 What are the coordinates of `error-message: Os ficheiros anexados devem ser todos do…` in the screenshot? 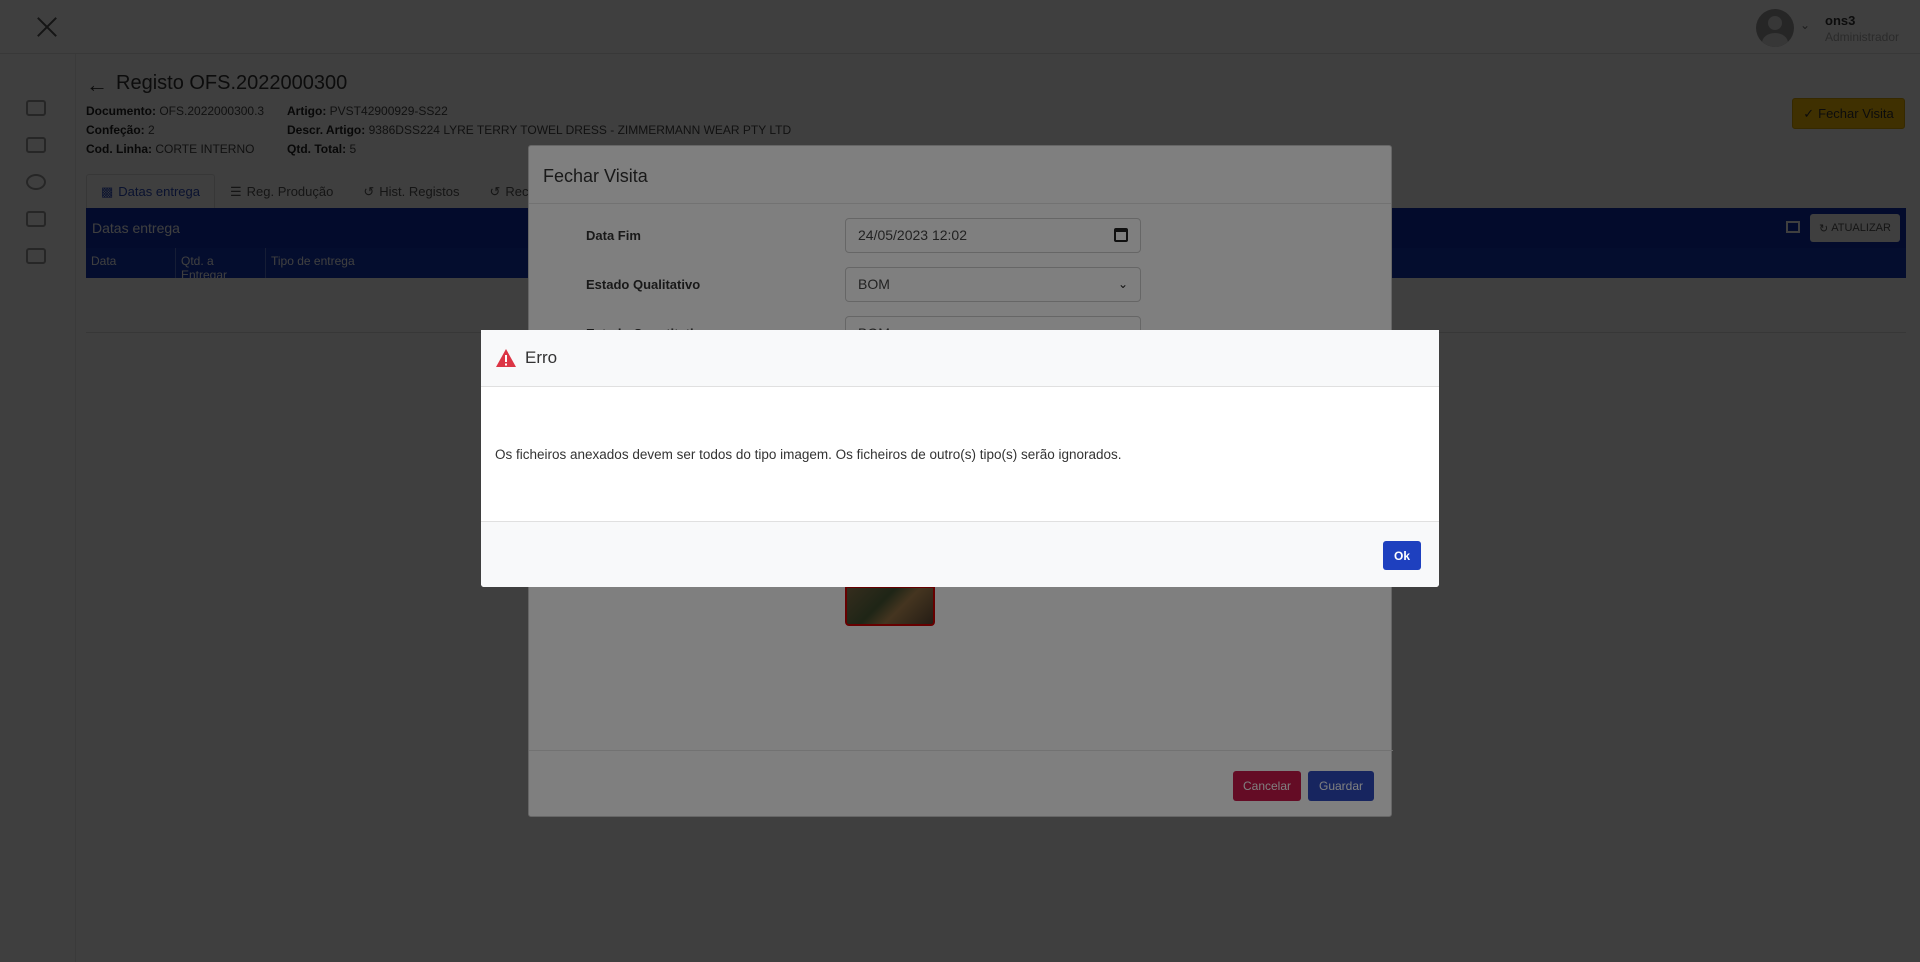 It's located at (808, 454).